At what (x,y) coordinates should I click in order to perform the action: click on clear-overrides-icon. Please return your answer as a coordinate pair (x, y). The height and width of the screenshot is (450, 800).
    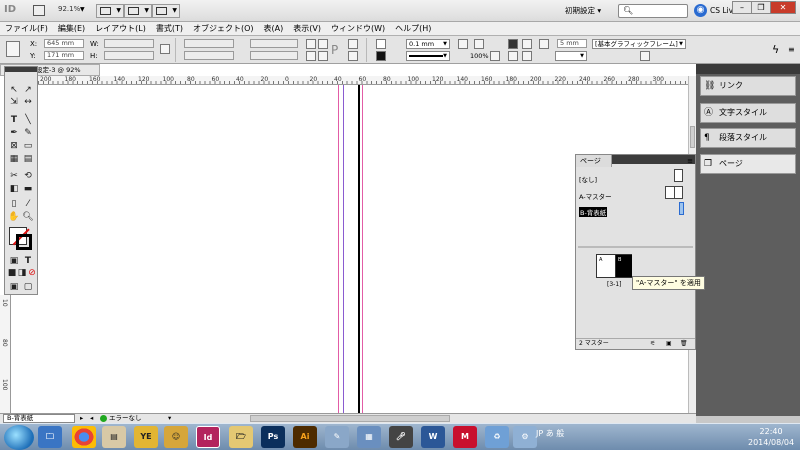
    Looking at the image, I should click on (645, 56).